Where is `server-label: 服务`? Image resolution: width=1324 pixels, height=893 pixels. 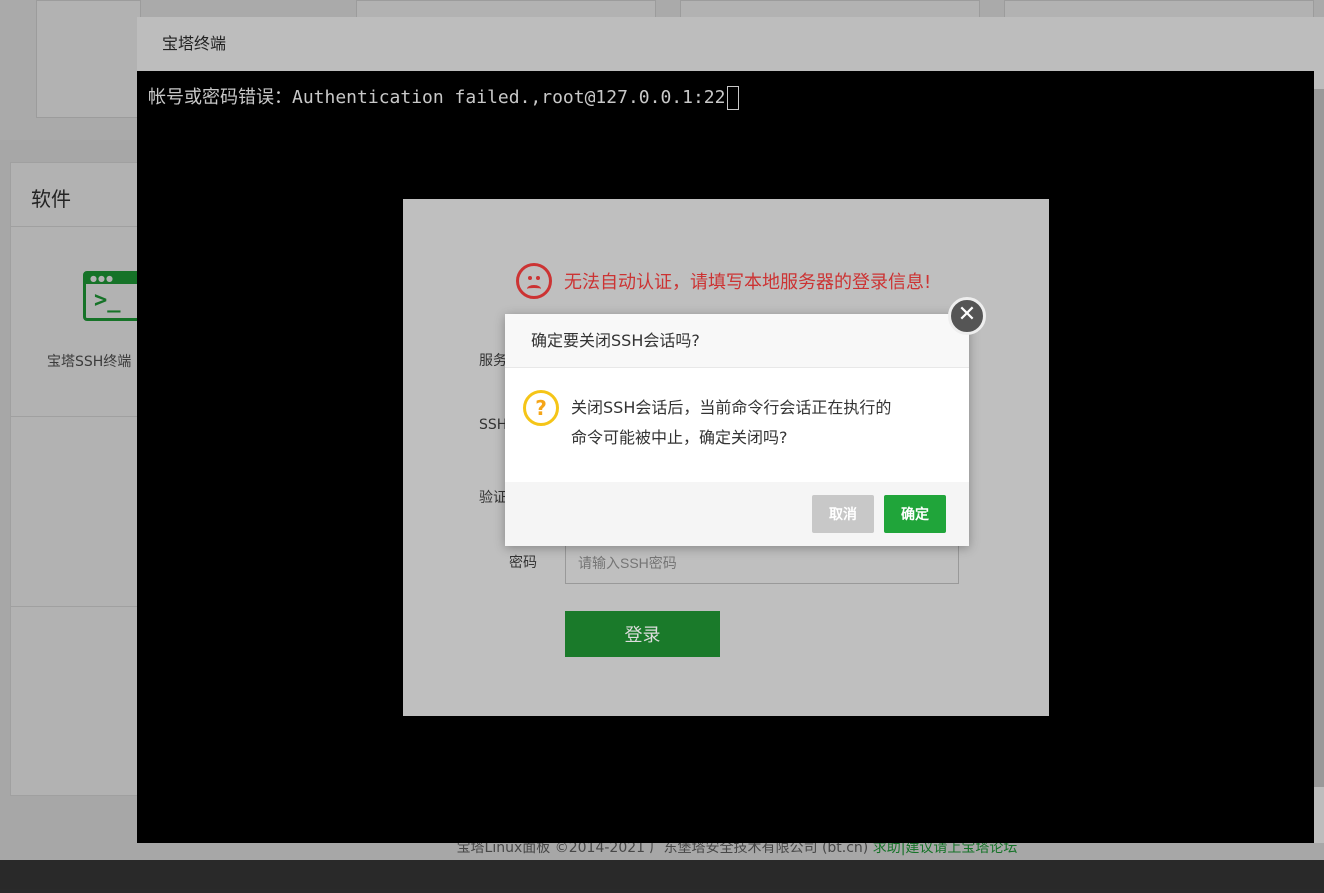 server-label: 服务 is located at coordinates (493, 361).